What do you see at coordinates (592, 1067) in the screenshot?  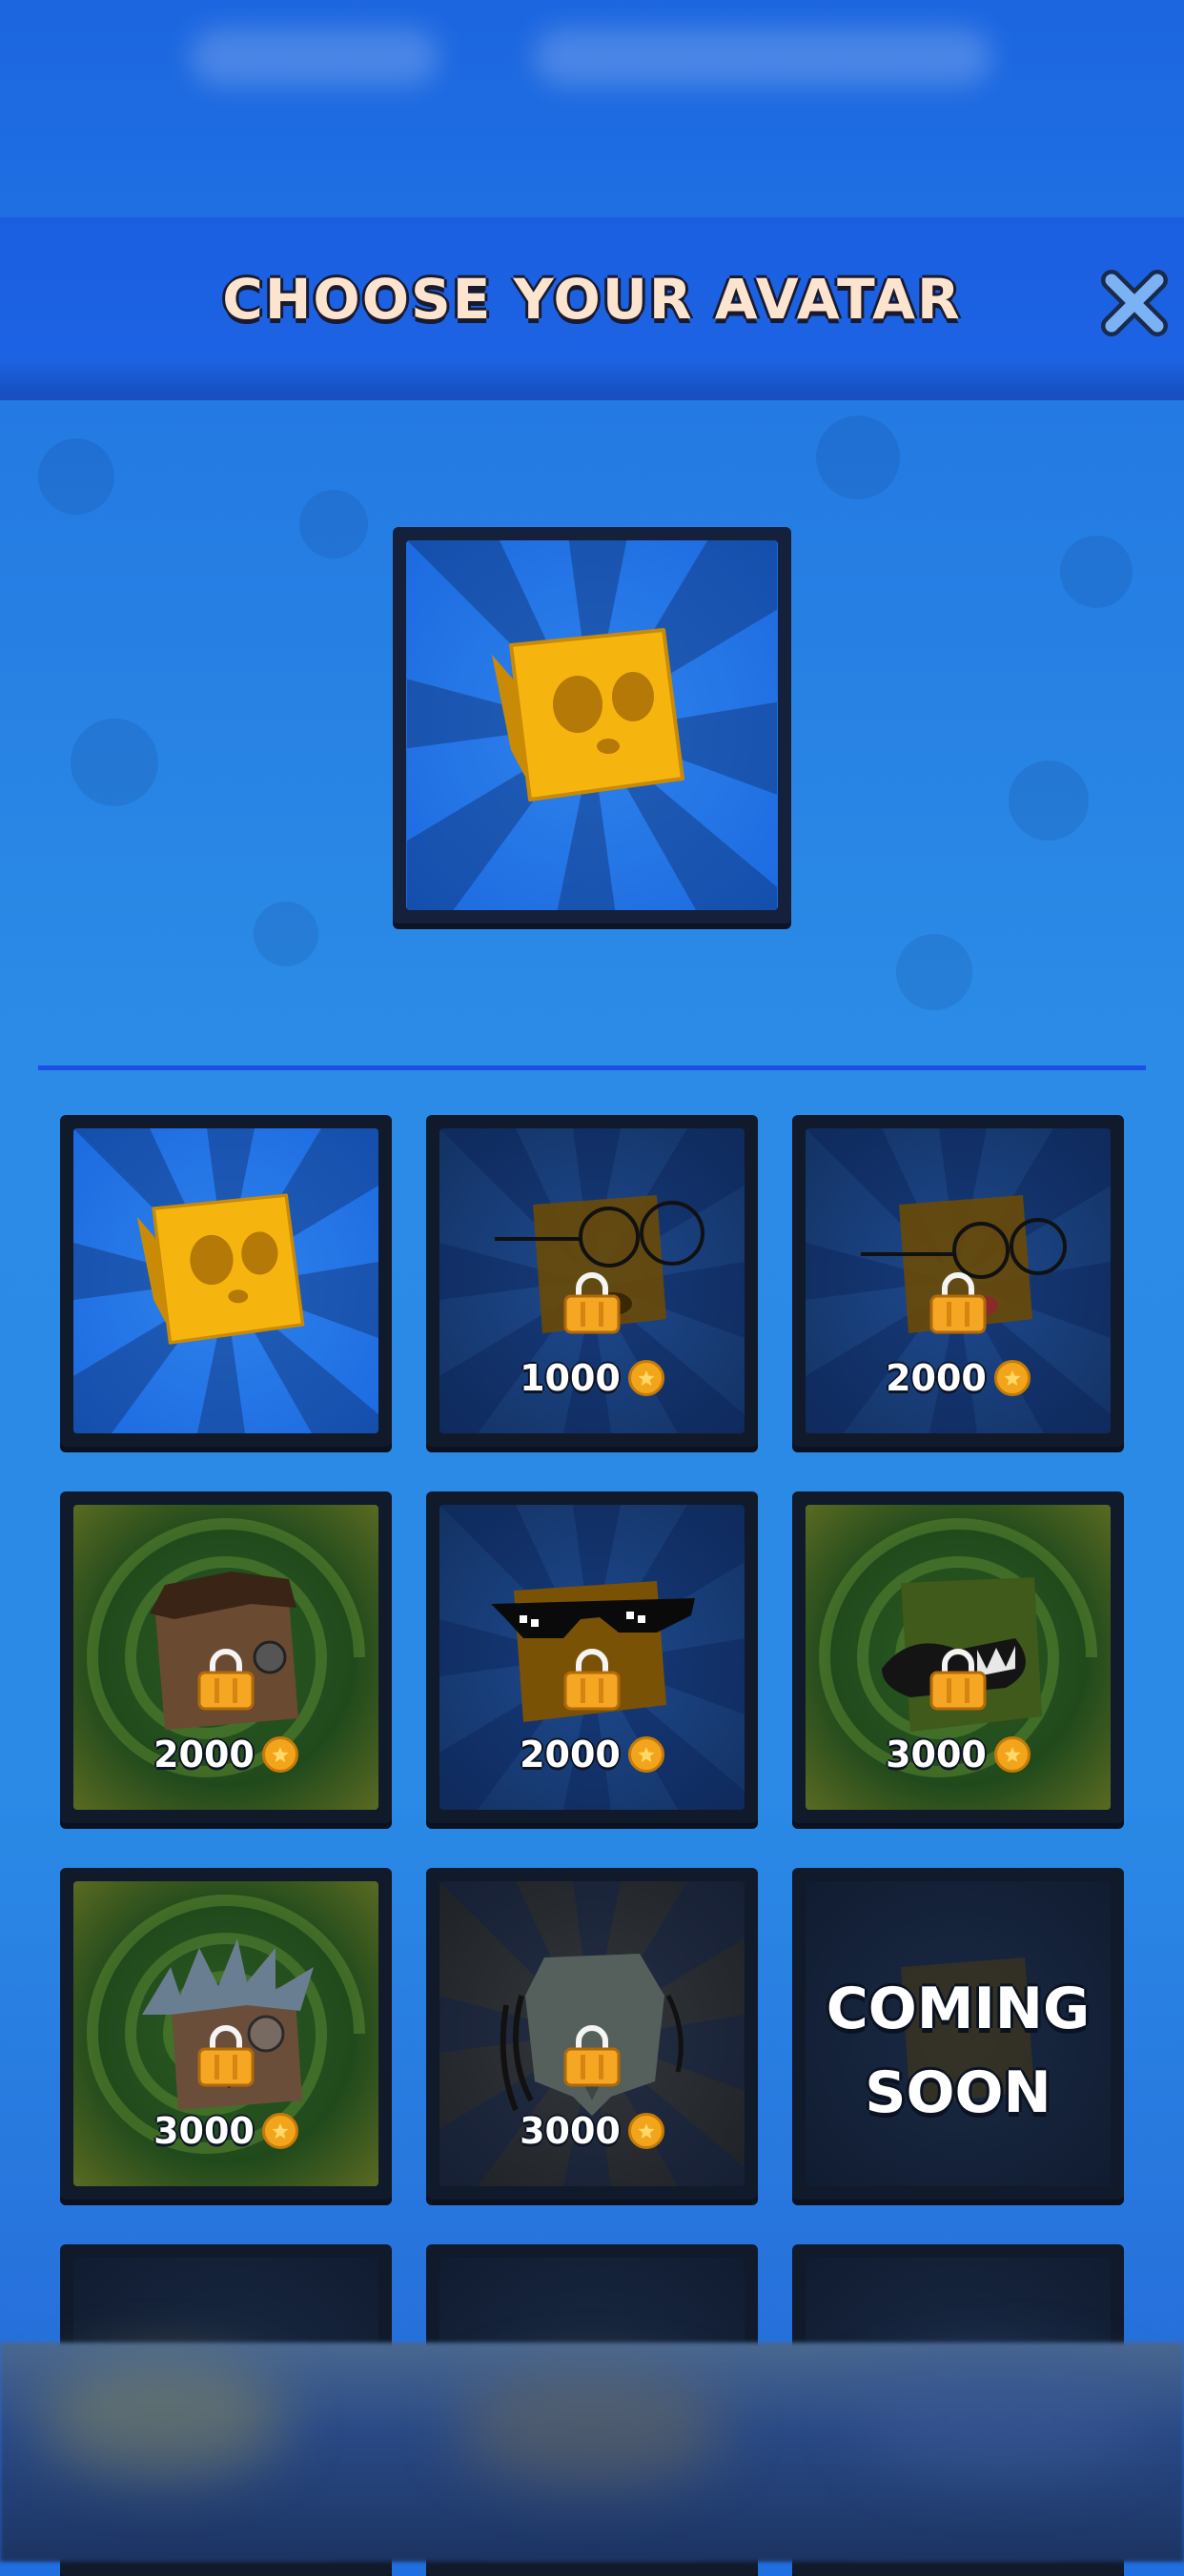 I see `section-divider` at bounding box center [592, 1067].